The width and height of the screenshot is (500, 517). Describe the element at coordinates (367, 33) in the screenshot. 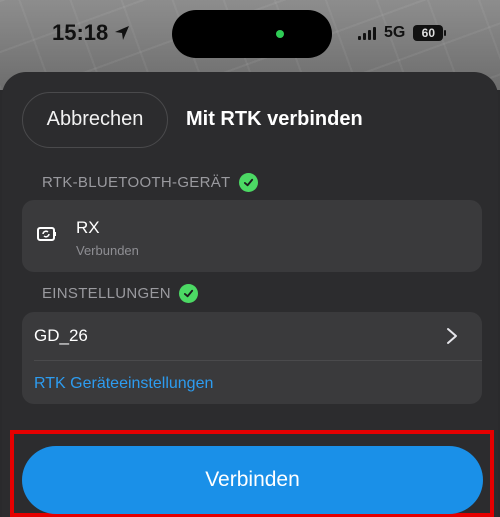

I see `signal-icon` at that location.